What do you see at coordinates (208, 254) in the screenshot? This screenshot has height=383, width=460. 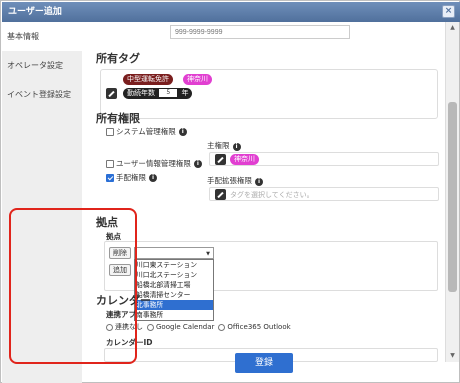 I see `chevron-down-icon: ▼` at bounding box center [208, 254].